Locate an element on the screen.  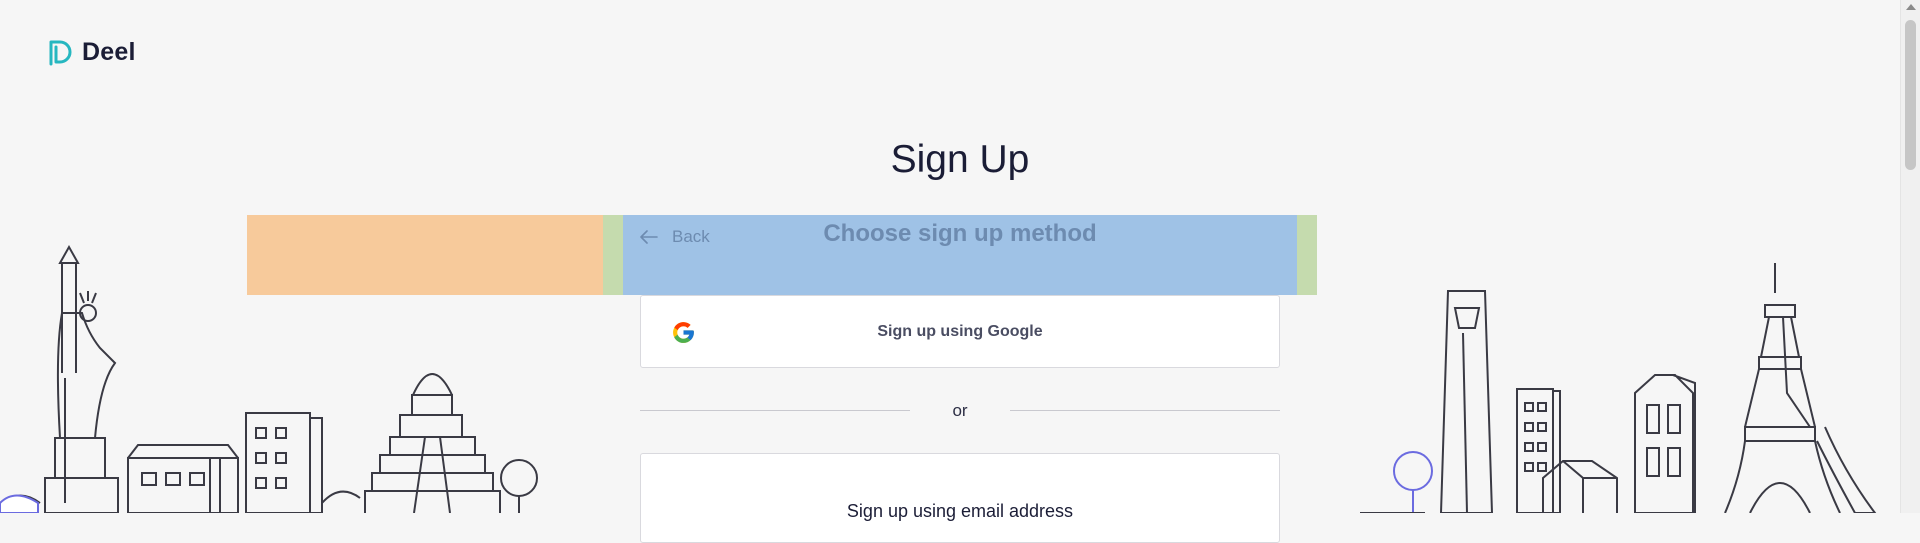
divider-label: or is located at coordinates (960, 410).